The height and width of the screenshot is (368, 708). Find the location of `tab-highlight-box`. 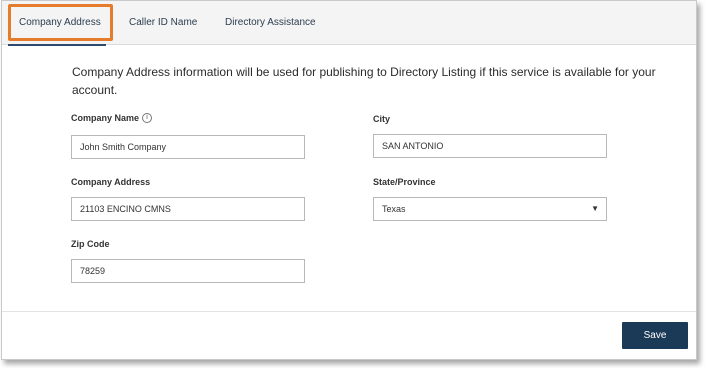

tab-highlight-box is located at coordinates (60, 22).